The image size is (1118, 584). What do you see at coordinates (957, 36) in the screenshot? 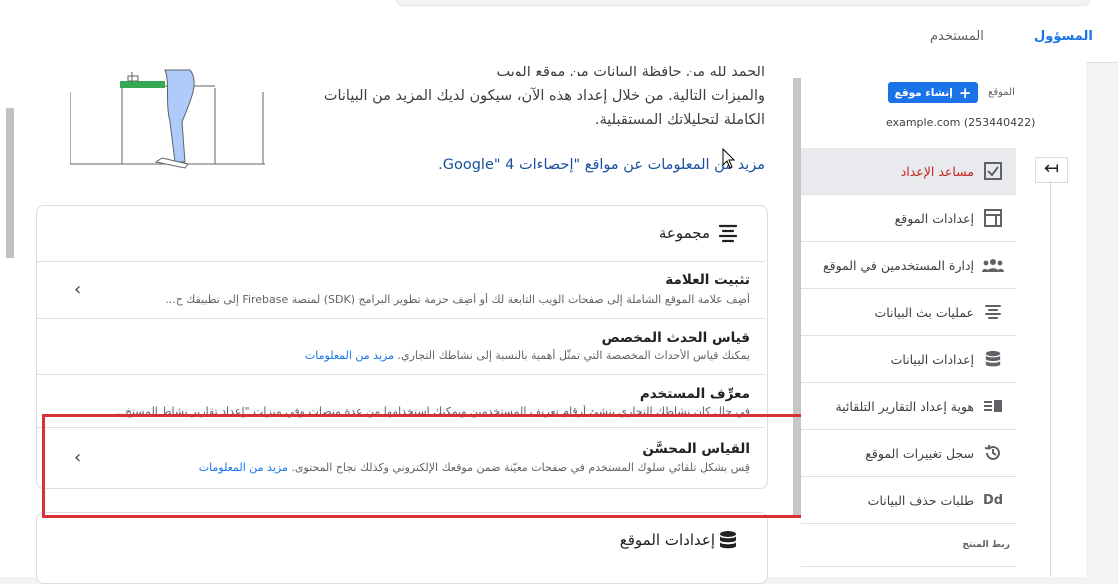
I see `tab-user: المستخدم` at bounding box center [957, 36].